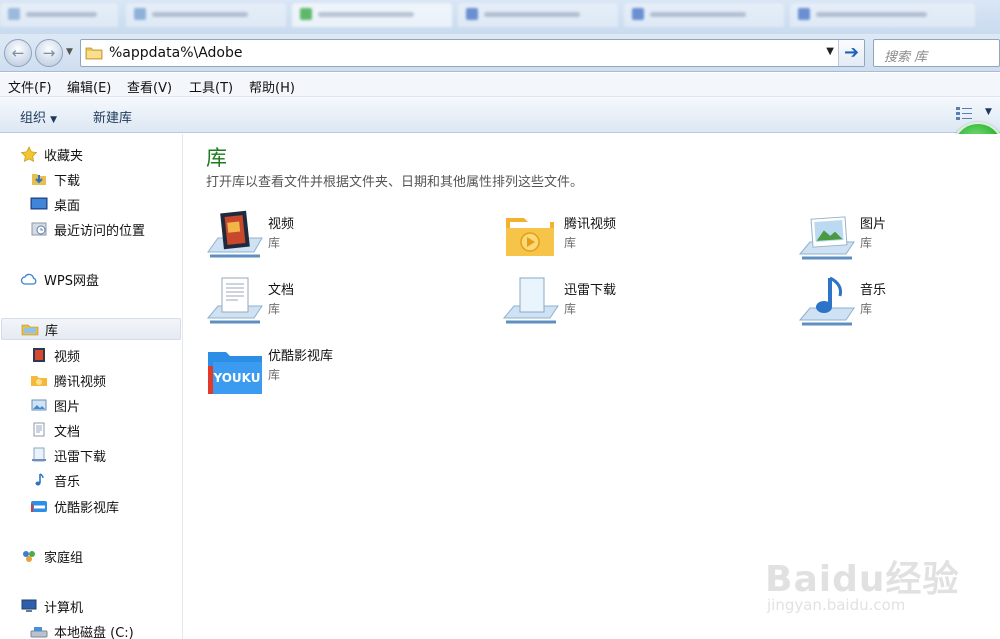 This screenshot has width=1000, height=639. Describe the element at coordinates (281, 224) in the screenshot. I see `library-name: 视频` at that location.